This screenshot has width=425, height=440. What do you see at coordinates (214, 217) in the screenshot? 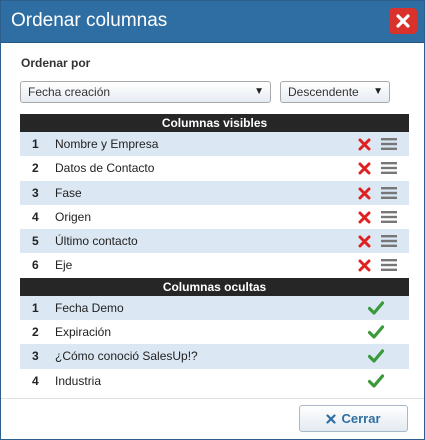
I see `visible-column-row: 4 Origen` at bounding box center [214, 217].